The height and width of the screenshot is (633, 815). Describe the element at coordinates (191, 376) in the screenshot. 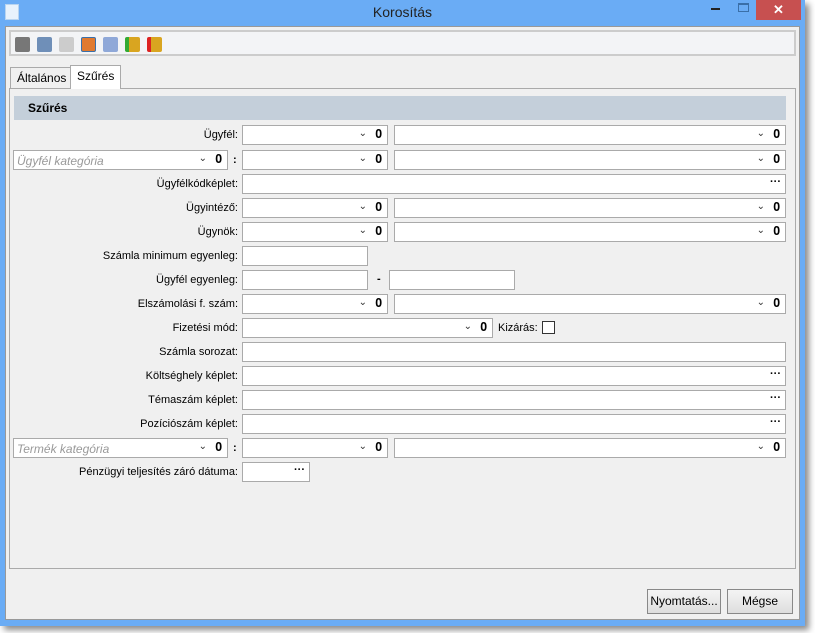

I see `label-koltseghely: Költséghely képlet:` at that location.